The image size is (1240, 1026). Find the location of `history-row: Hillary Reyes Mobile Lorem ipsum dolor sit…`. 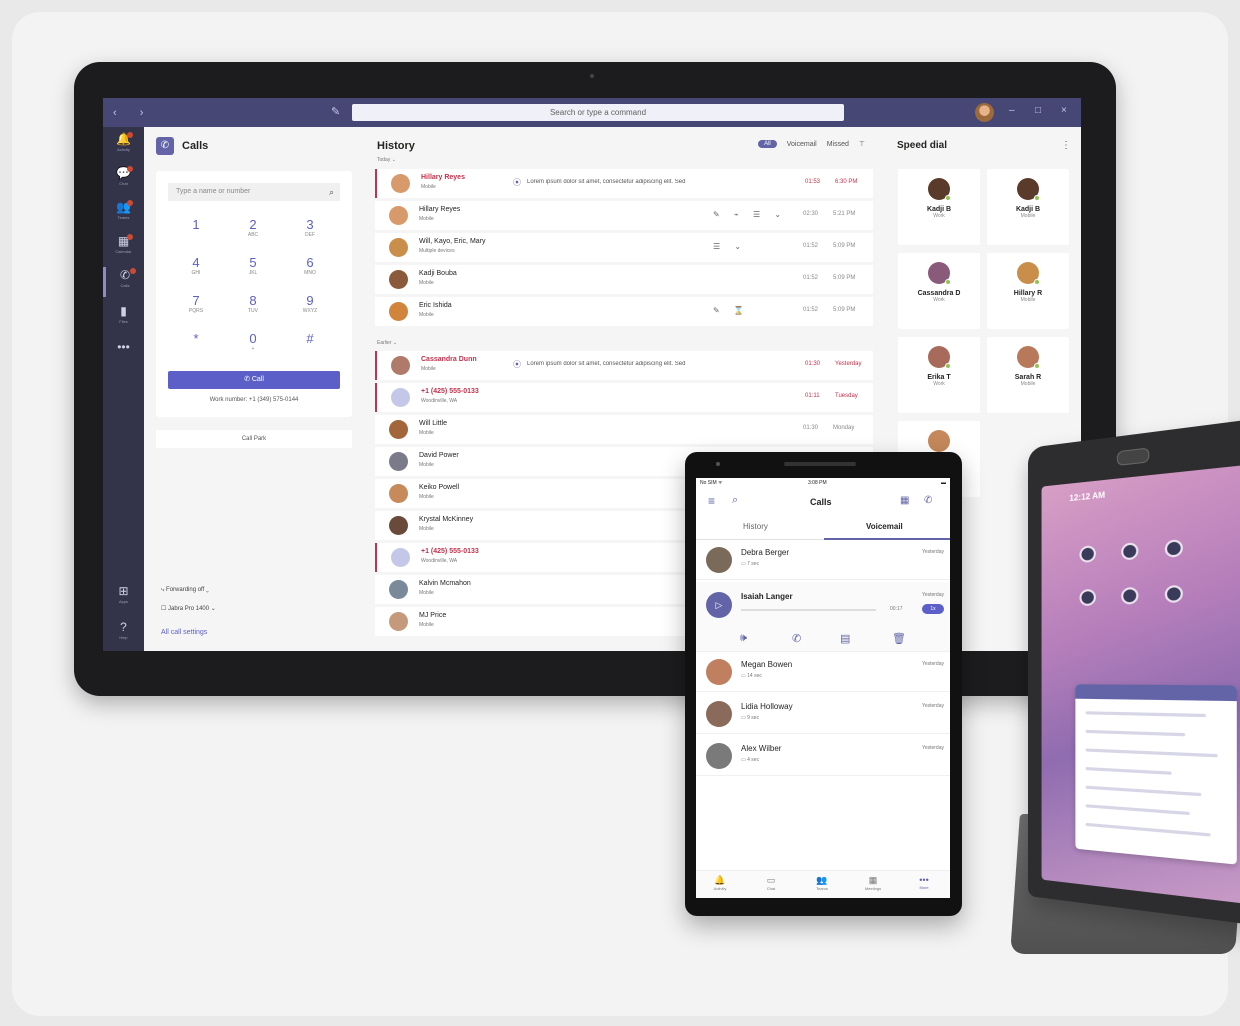

history-row: Hillary Reyes Mobile Lorem ipsum dolor sit… is located at coordinates (624, 183).